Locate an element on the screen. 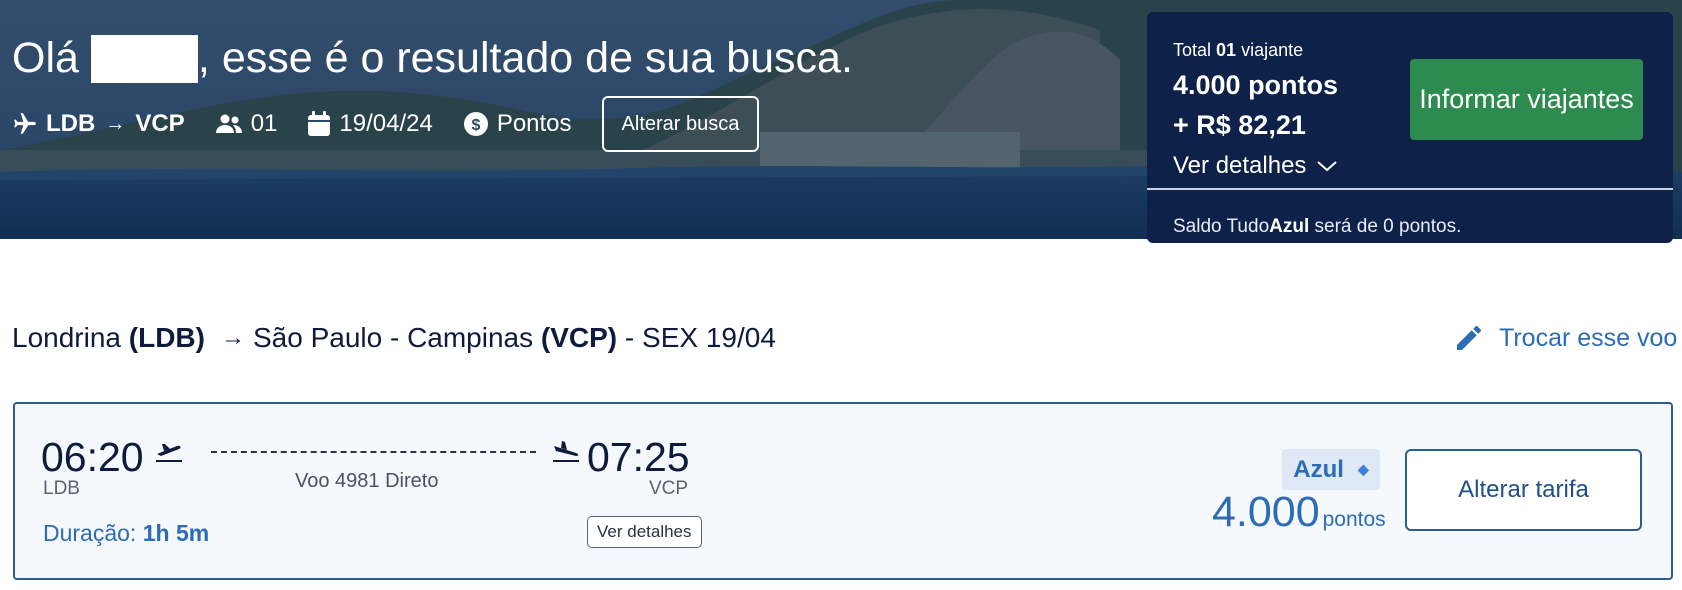  duration-value: 1h 5m is located at coordinates (176, 533).